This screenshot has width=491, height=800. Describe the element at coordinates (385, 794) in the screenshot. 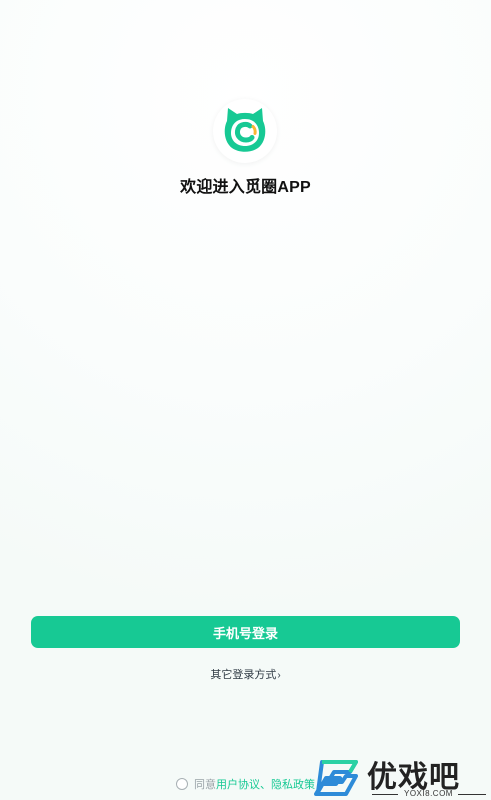

I see `watermark-rule-left` at that location.